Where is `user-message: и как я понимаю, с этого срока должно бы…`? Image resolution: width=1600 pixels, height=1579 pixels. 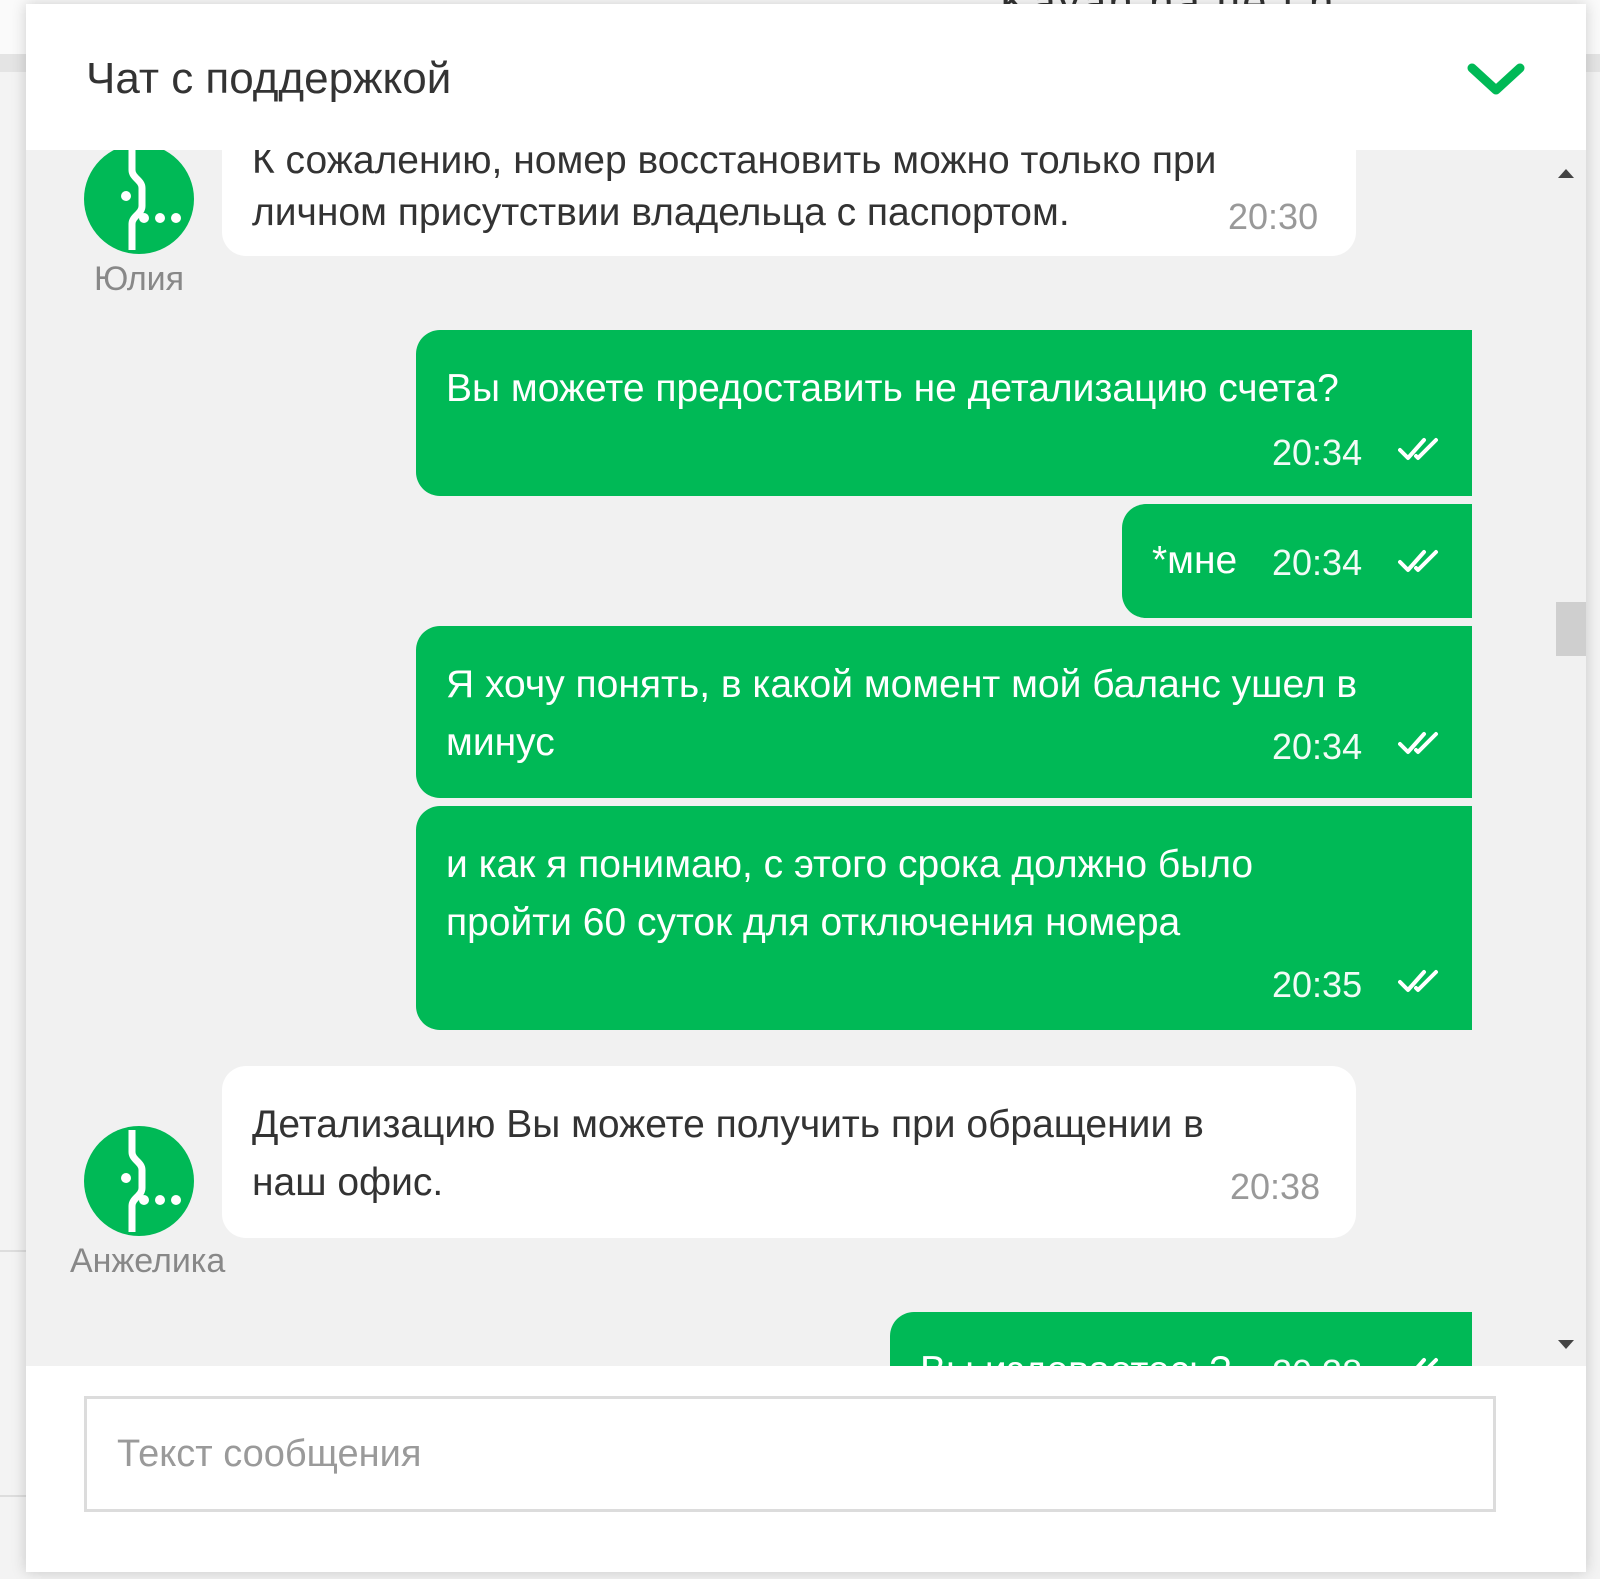
user-message: и как я понимаю, с этого срока должно бы… is located at coordinates (944, 918).